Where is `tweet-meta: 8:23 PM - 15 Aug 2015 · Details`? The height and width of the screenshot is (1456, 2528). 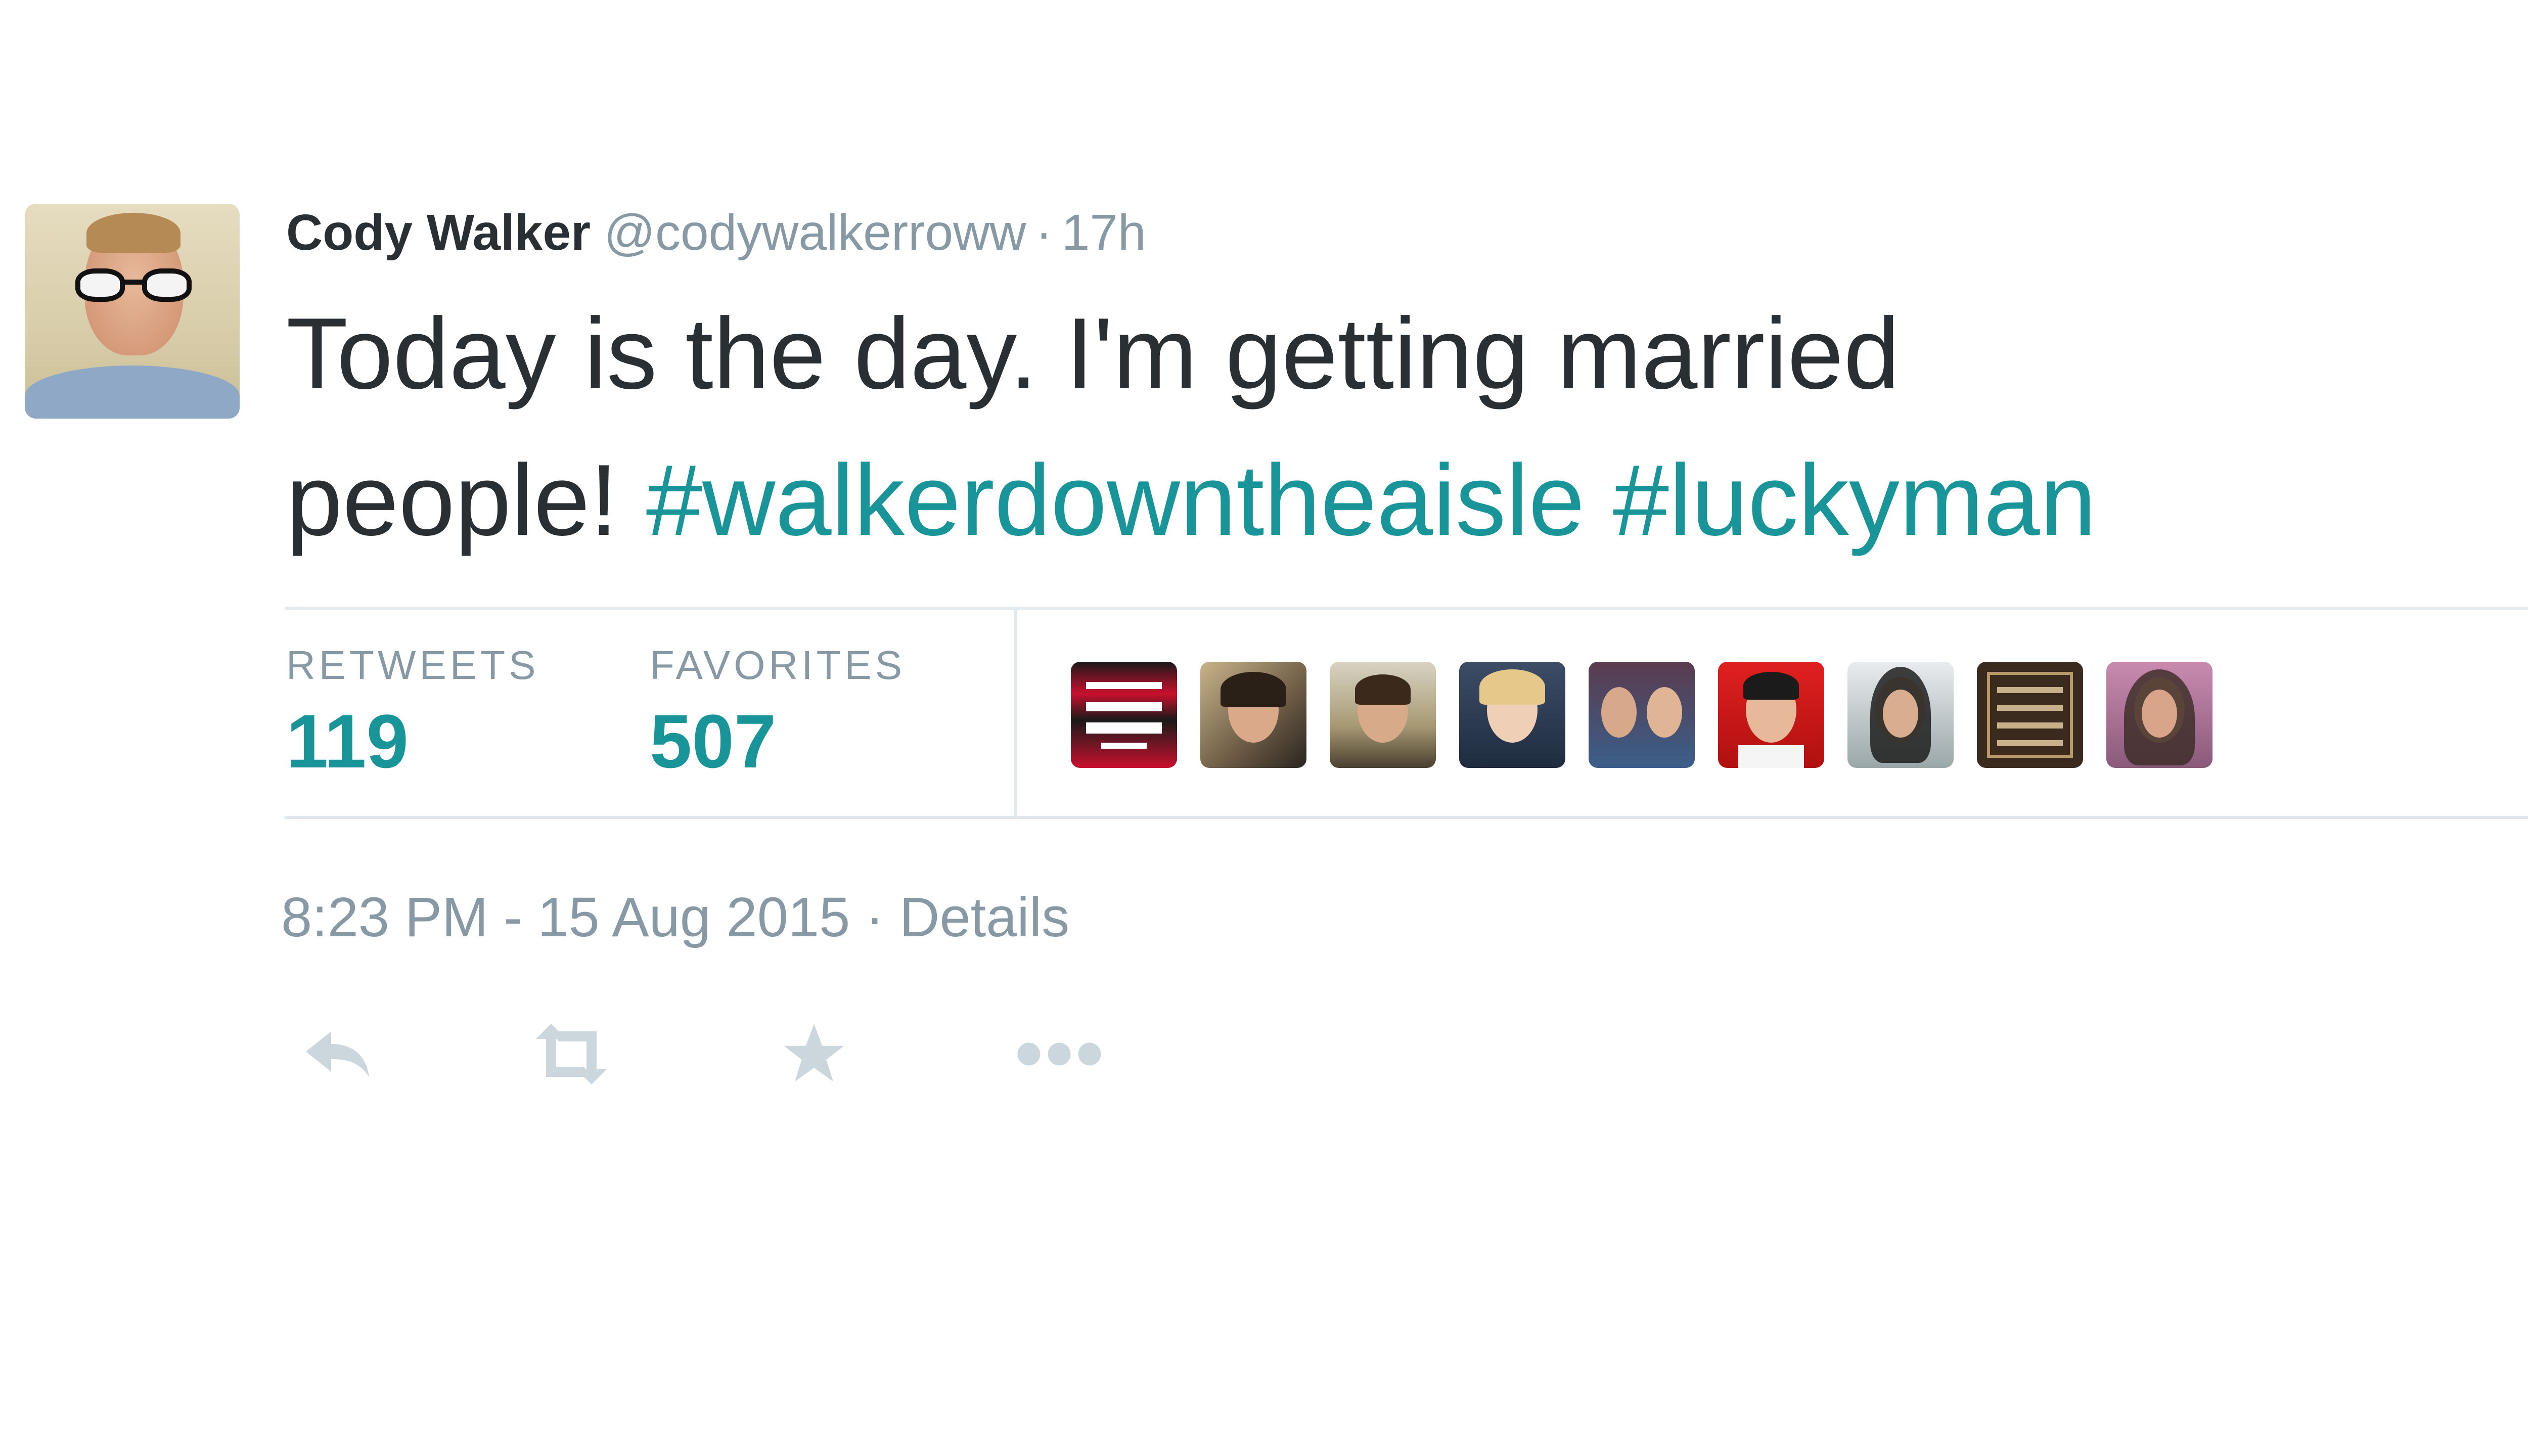
tweet-meta: 8:23 PM - 15 Aug 2015 · Details is located at coordinates (675, 917).